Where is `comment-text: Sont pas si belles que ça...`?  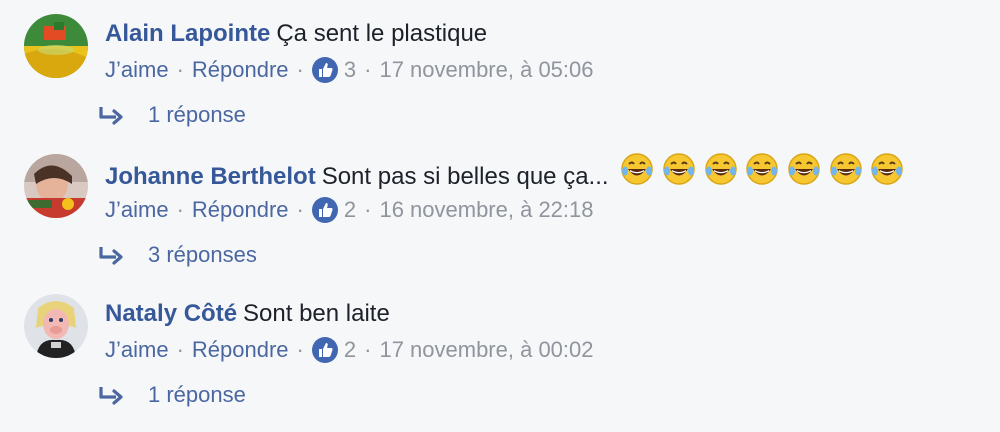 comment-text: Sont pas si belles que ça... is located at coordinates (465, 176).